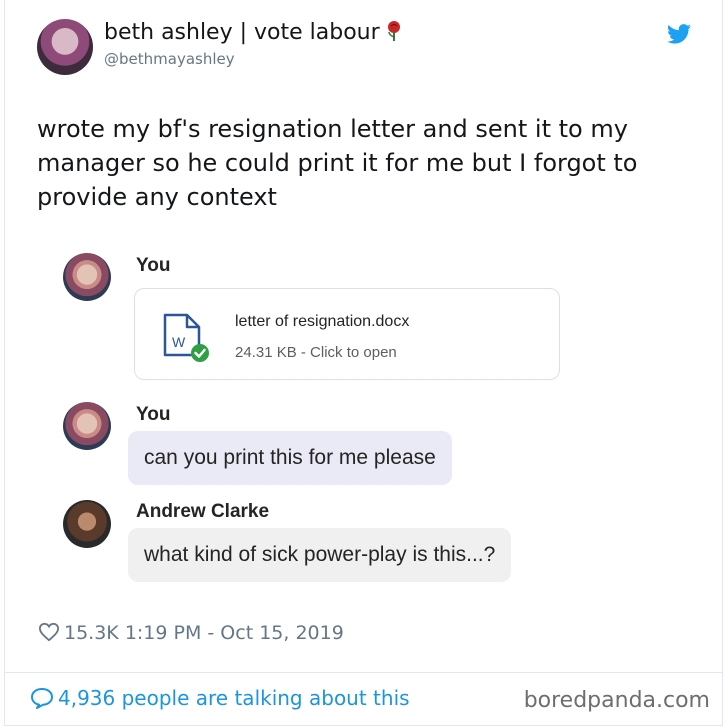  What do you see at coordinates (65, 47) in the screenshot?
I see `author-avatar` at bounding box center [65, 47].